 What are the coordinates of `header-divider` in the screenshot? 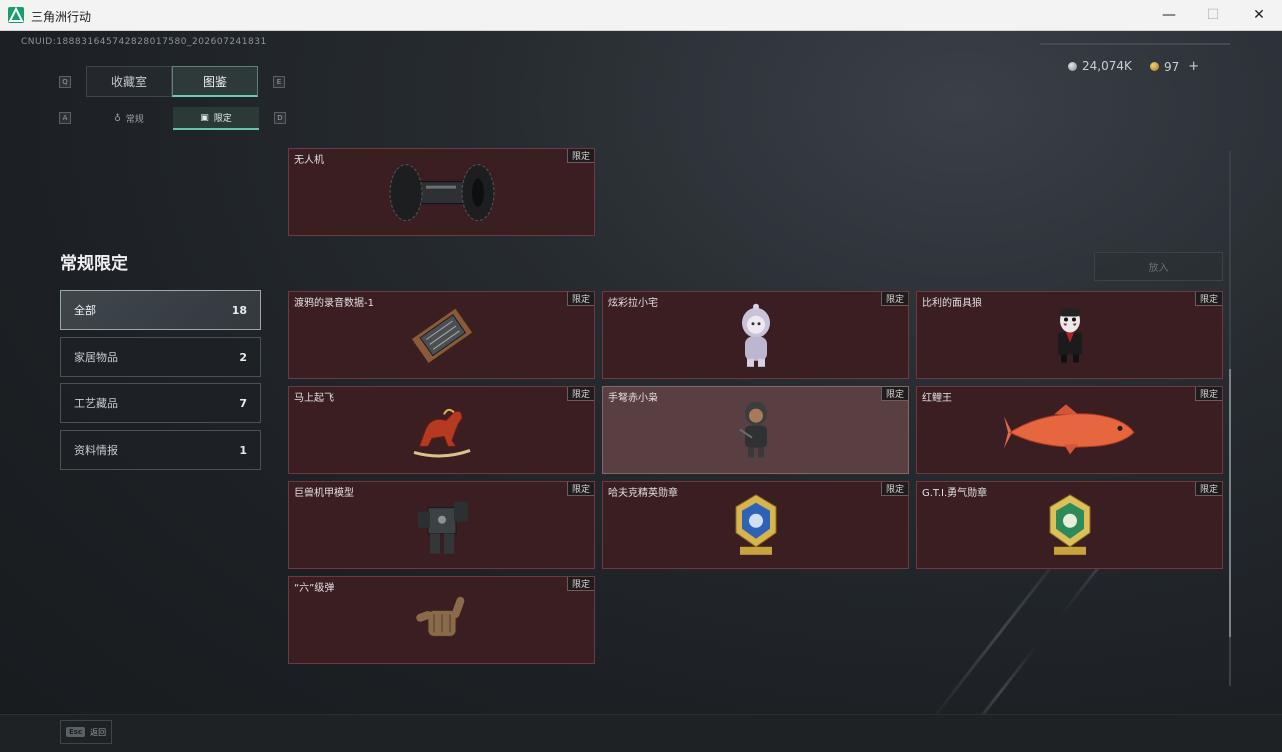 It's located at (1135, 44).